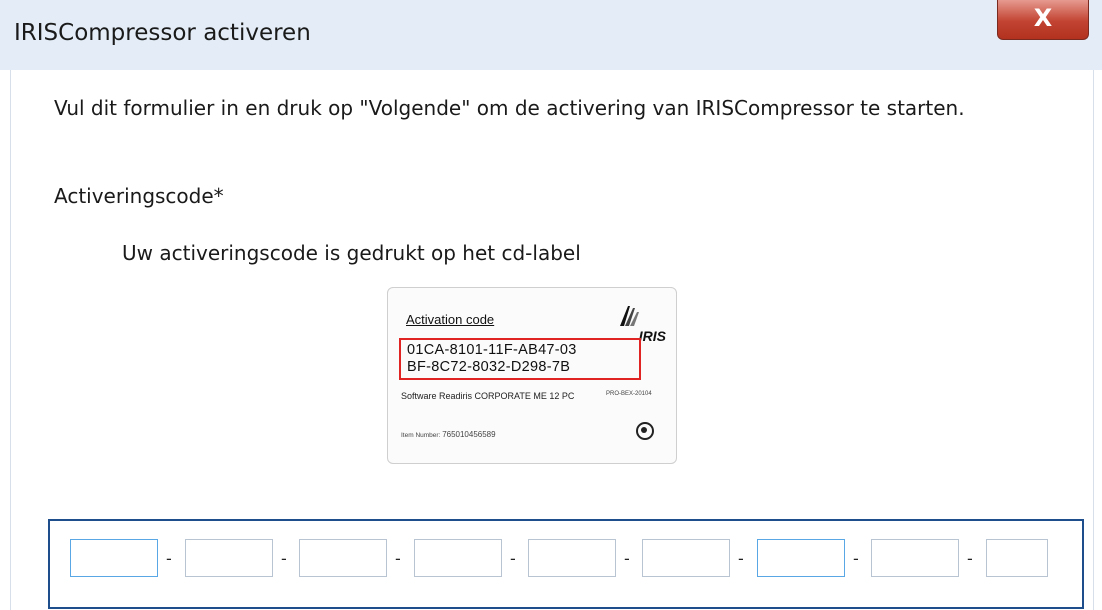 This screenshot has width=1102, height=610. Describe the element at coordinates (629, 394) in the screenshot. I see `card-product-code: PRO-BEX-20104` at that location.